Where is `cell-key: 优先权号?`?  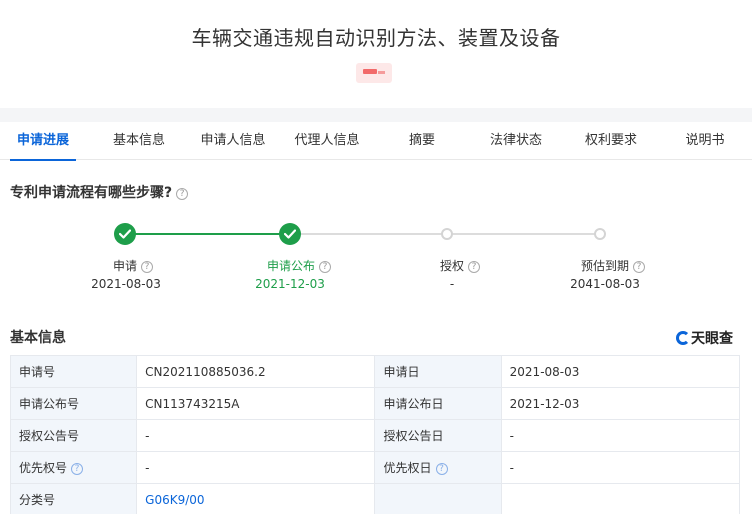 cell-key: 优先权号? is located at coordinates (73, 467).